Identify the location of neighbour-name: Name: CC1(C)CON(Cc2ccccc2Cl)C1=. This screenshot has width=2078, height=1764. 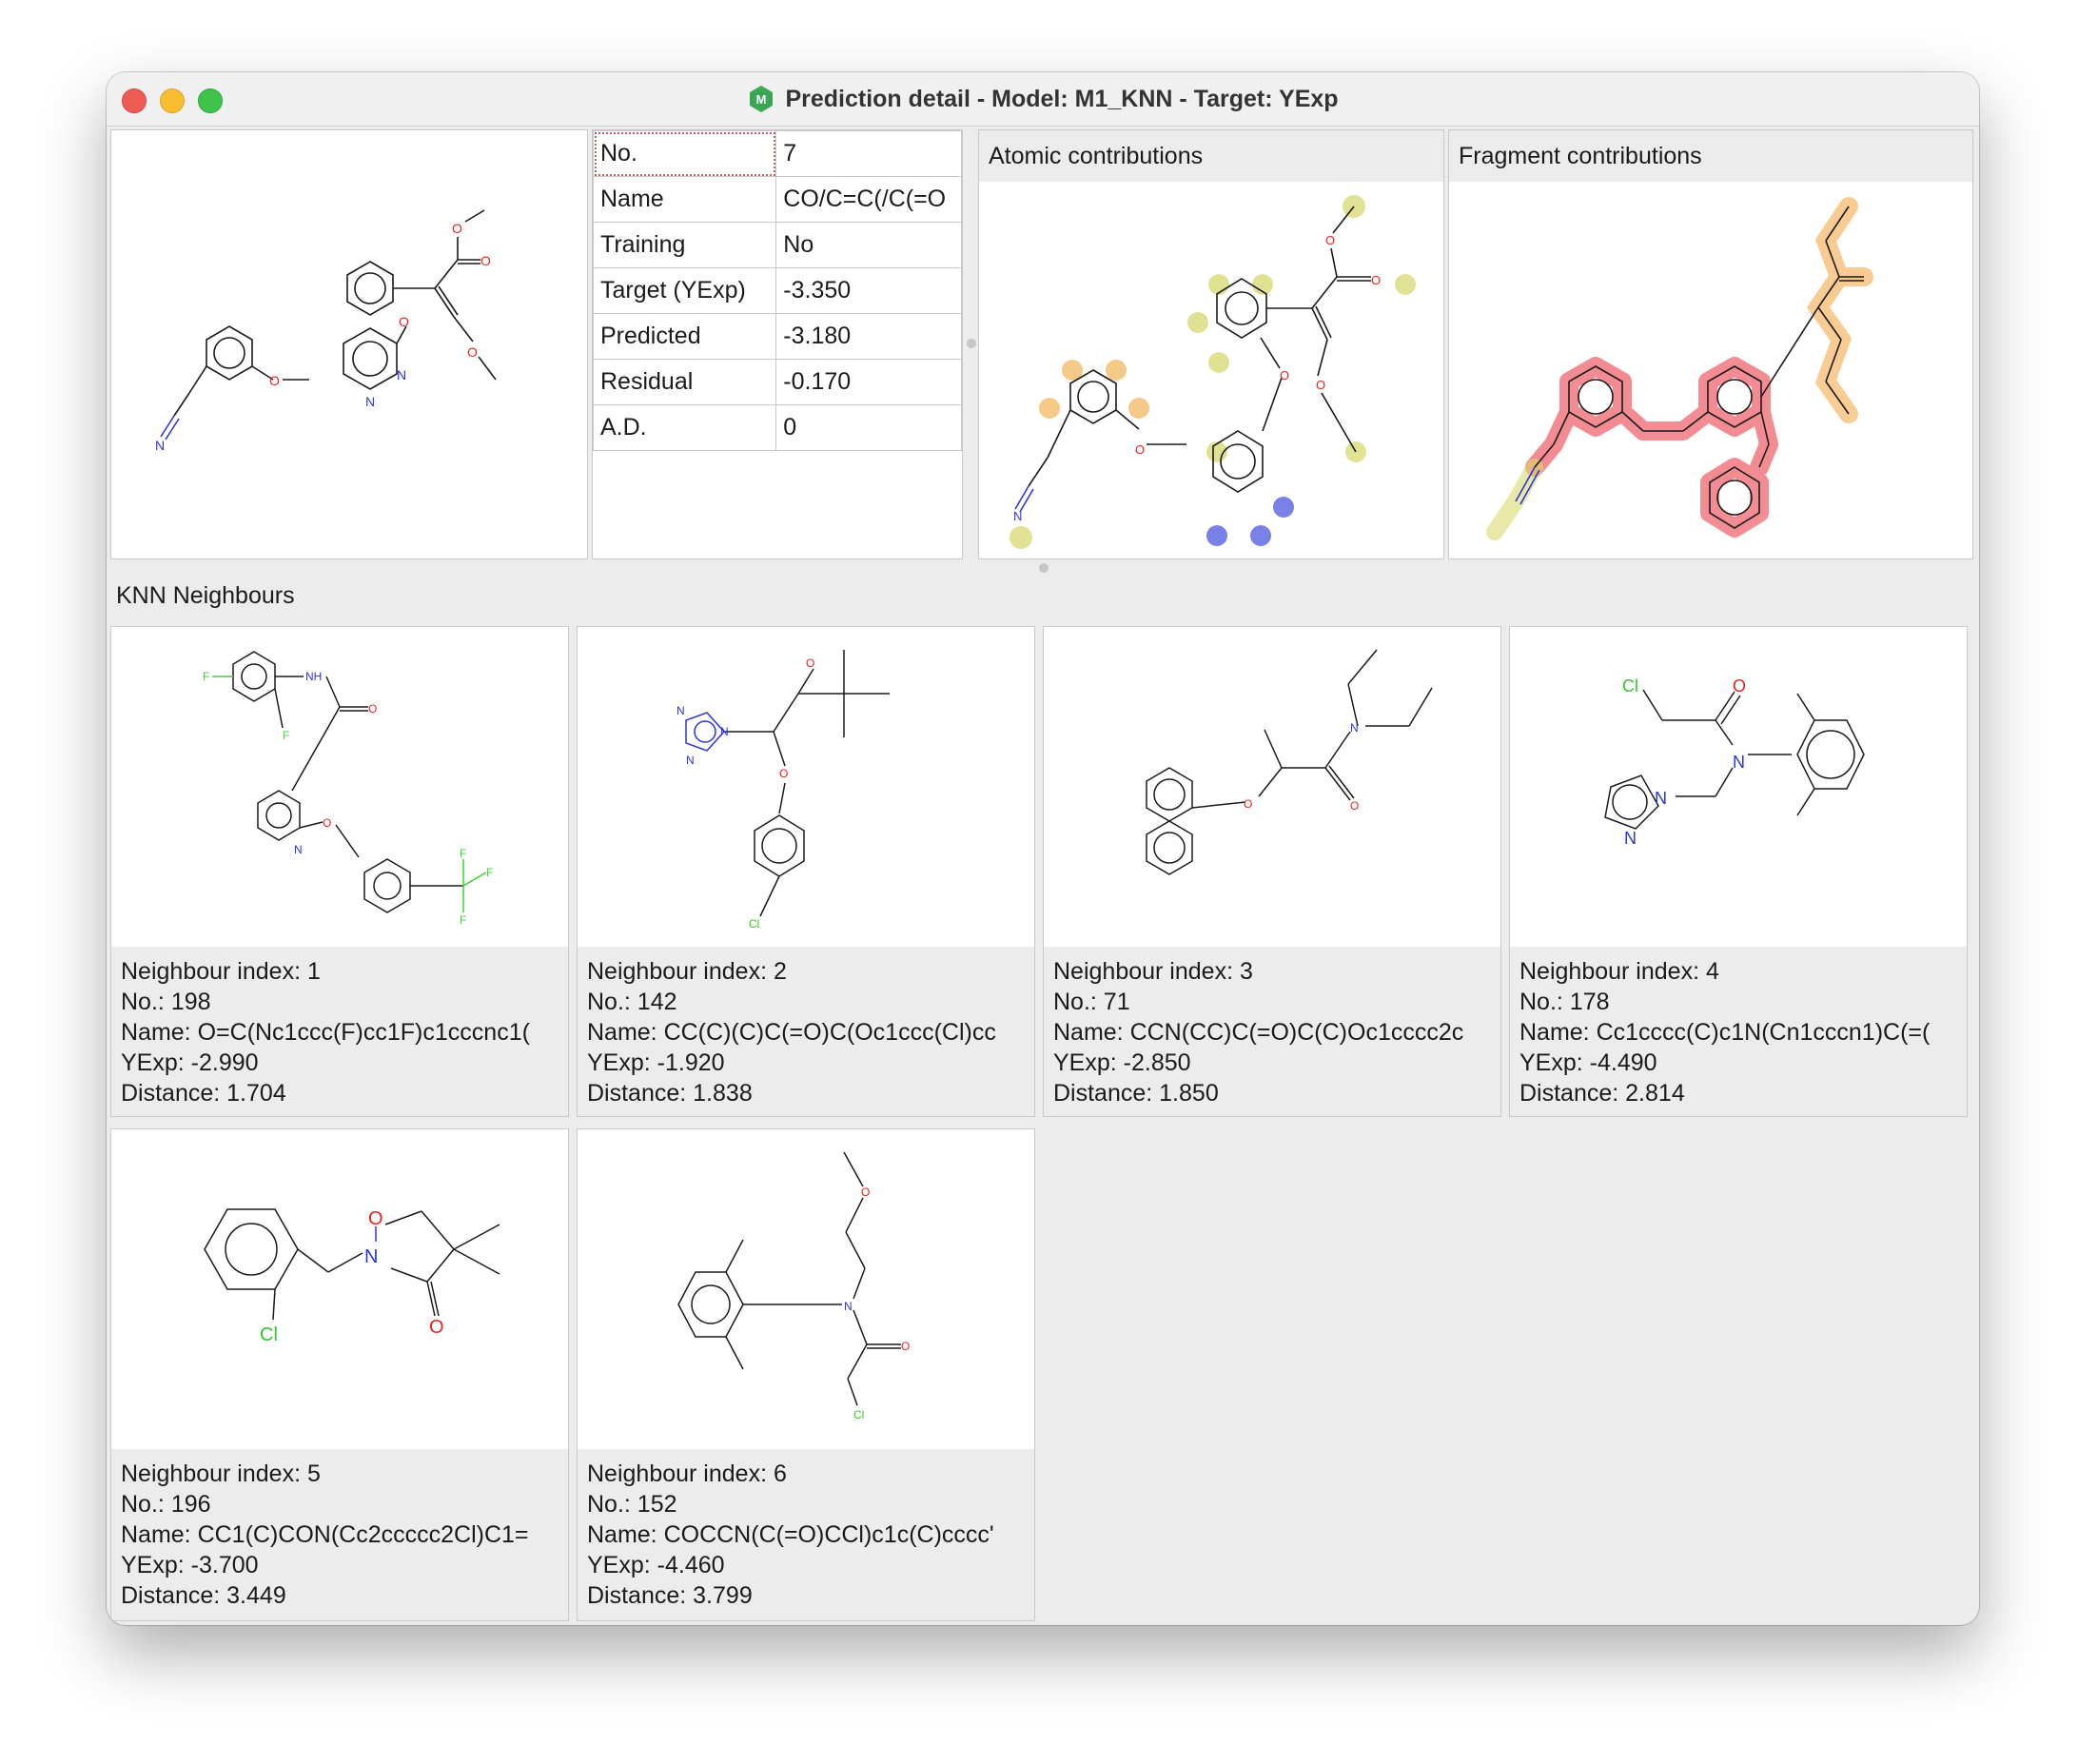
(325, 1534).